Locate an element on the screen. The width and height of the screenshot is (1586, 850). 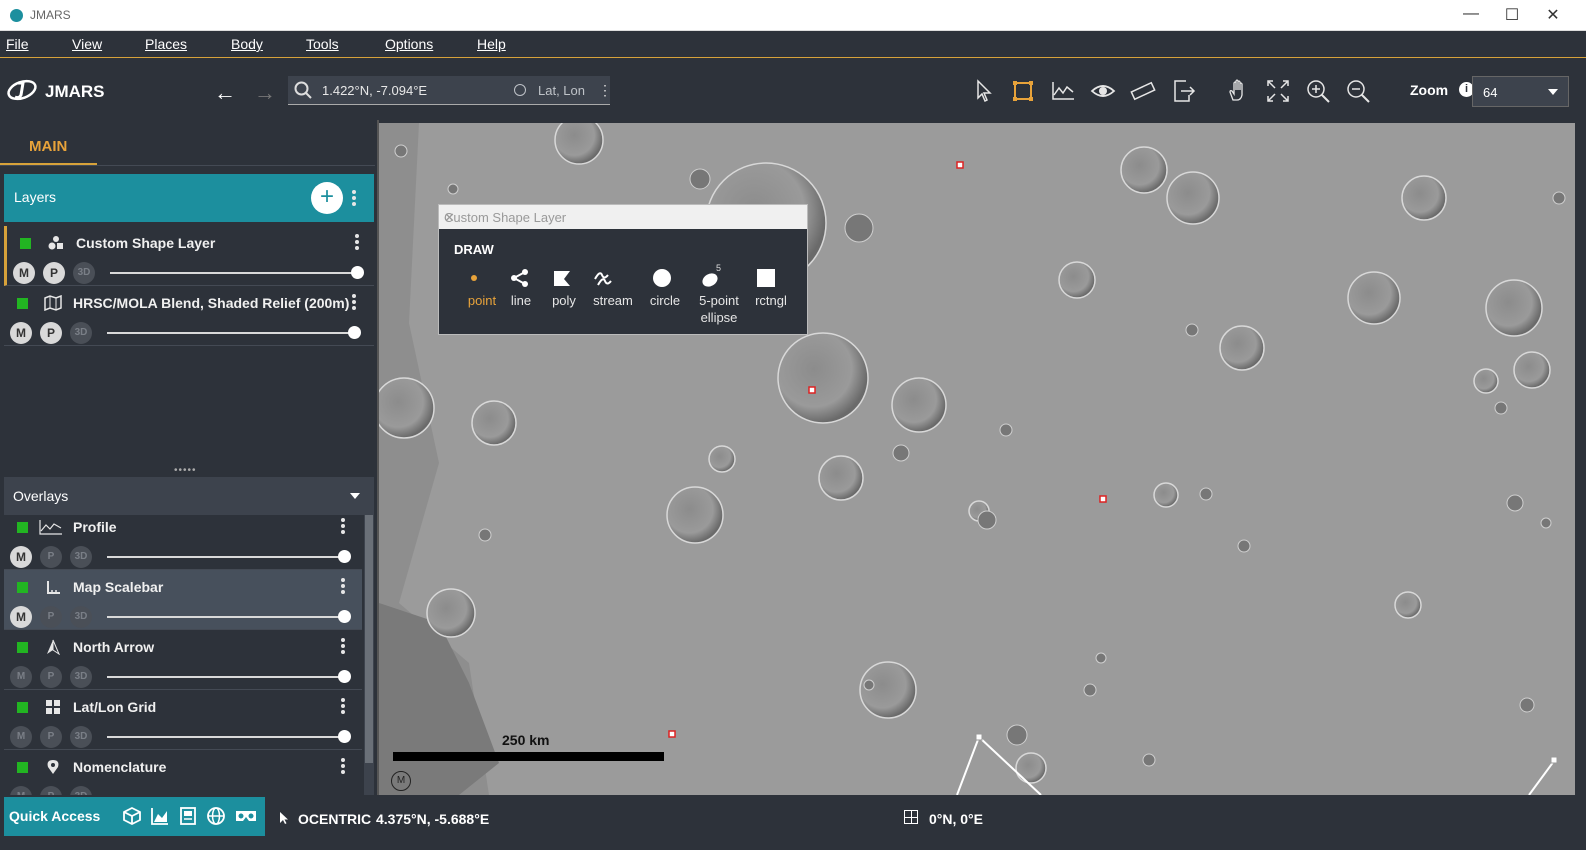
tab-main: MAIN is located at coordinates (48, 148).